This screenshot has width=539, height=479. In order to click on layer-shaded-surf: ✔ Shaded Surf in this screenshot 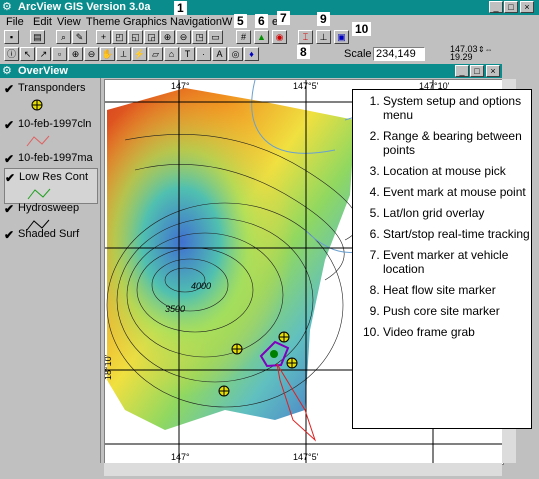, I will do `click(50, 236)`.